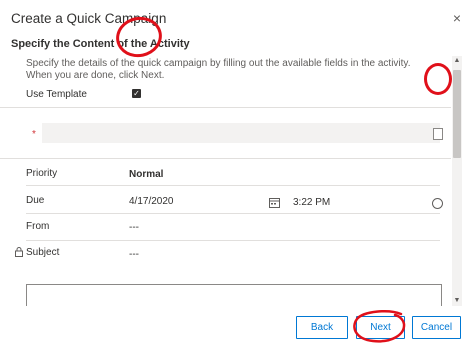  I want to click on priority-label: Priority, so click(42, 173).